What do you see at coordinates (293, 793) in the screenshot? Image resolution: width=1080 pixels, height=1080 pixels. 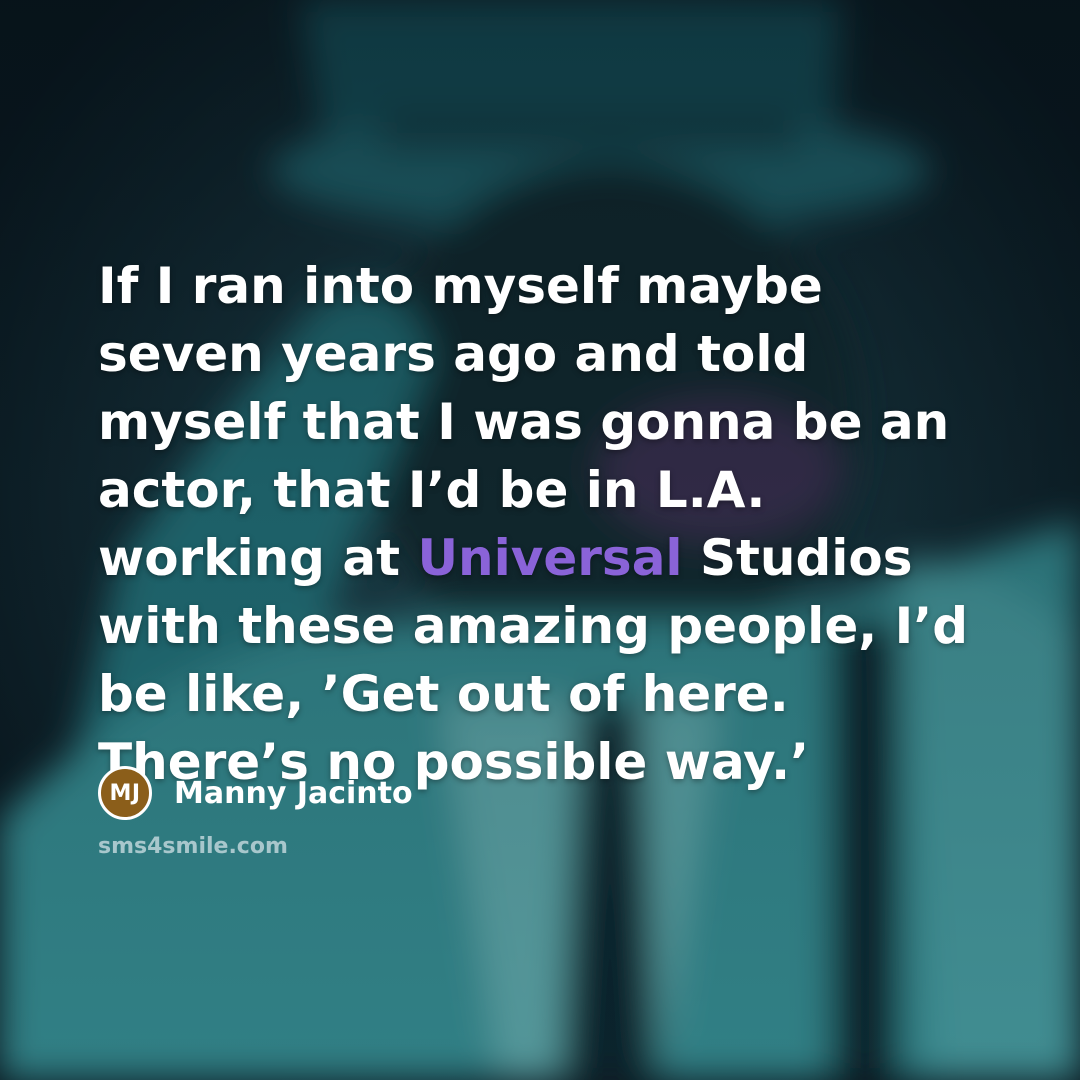 I see `author-name: Manny Jacinto` at bounding box center [293, 793].